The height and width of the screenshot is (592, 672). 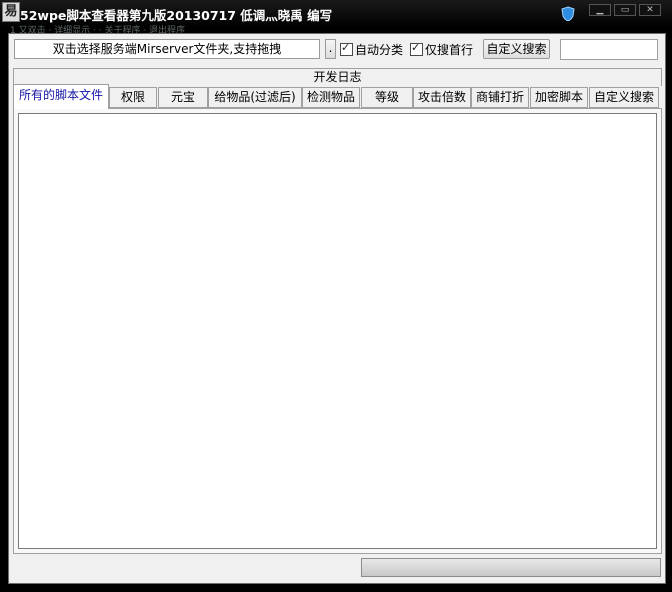 I want to click on progress-bar, so click(x=511, y=567).